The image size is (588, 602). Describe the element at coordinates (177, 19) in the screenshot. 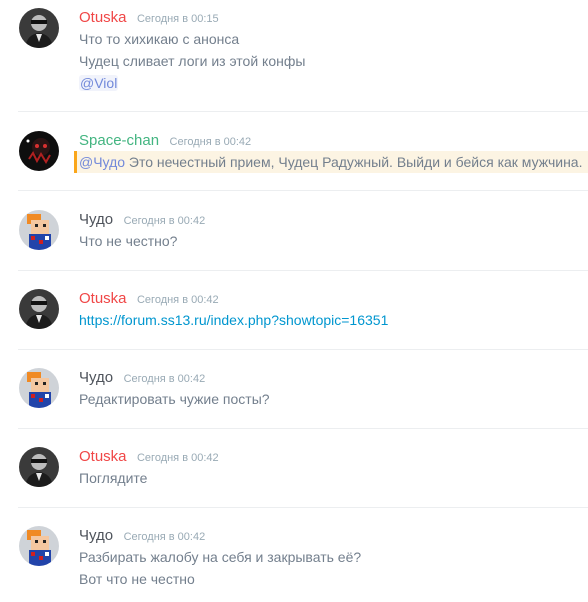

I see `timestamp: Сегодня в 00:15` at that location.